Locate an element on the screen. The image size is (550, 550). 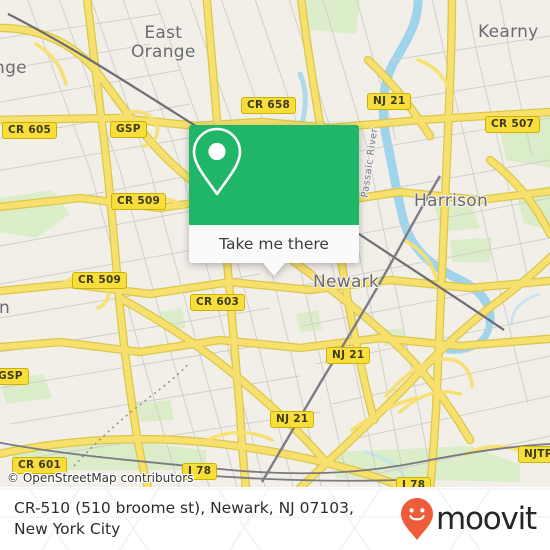
popup-pointer-tail is located at coordinates (274, 269).